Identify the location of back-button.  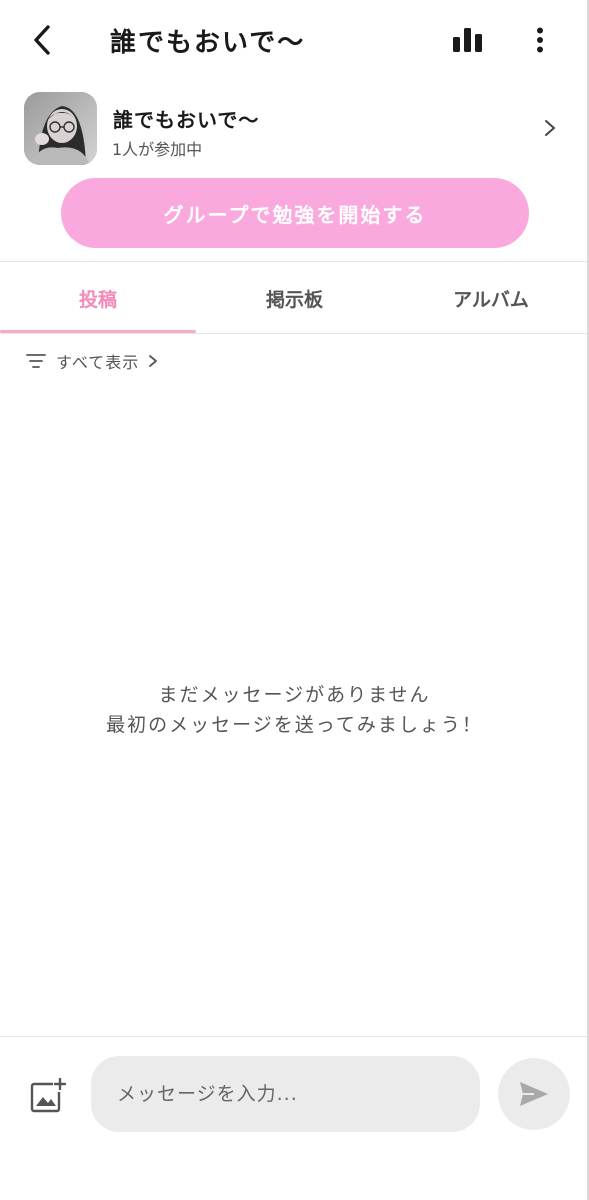
(42, 40).